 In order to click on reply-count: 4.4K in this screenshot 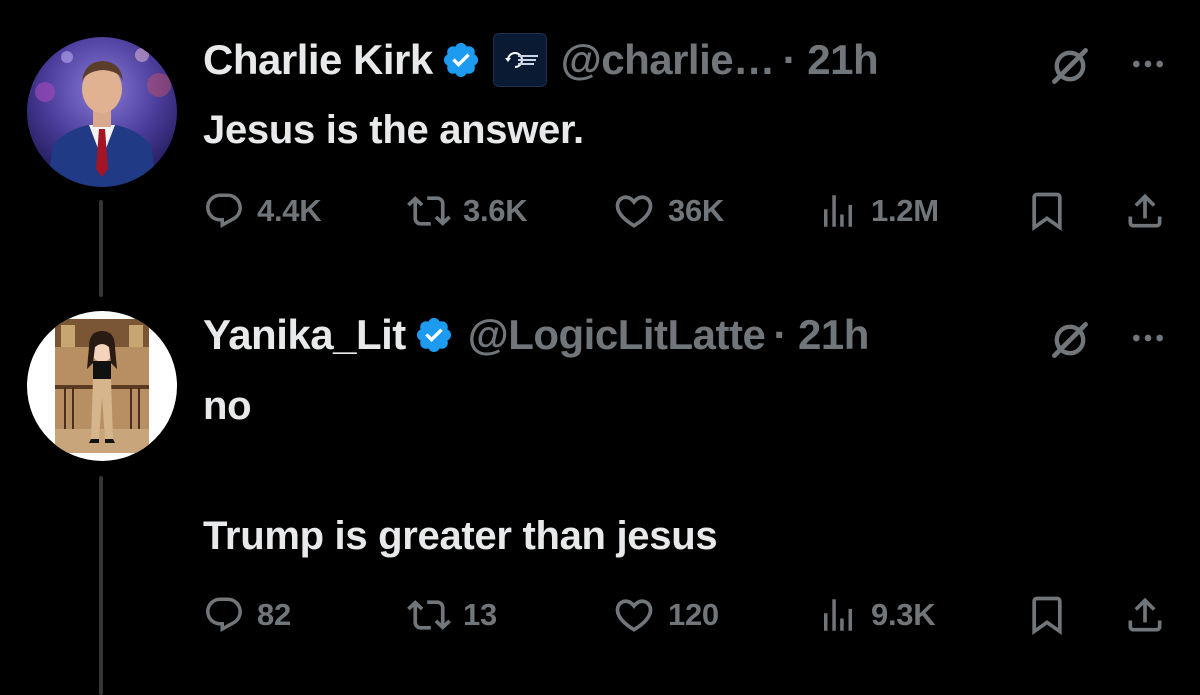, I will do `click(289, 210)`.